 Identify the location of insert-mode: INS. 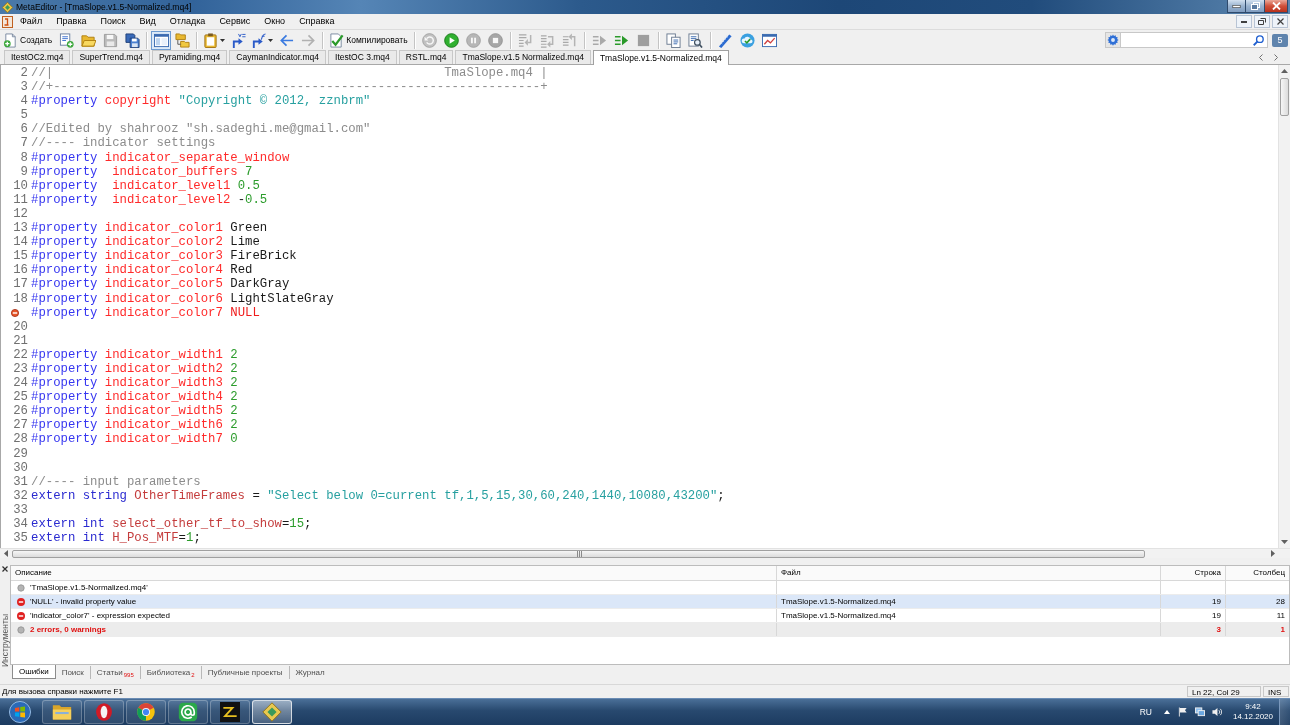
(1276, 691).